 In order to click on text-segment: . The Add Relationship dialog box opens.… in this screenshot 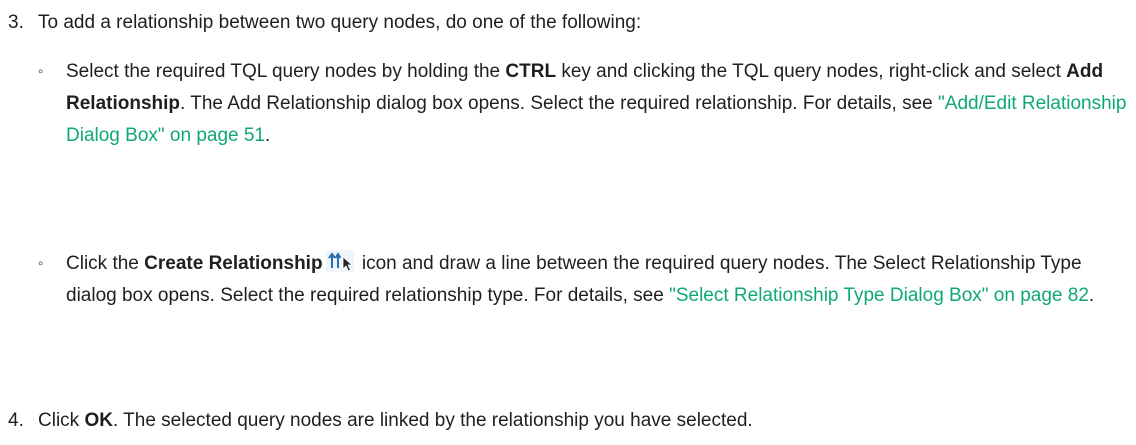, I will do `click(559, 103)`.